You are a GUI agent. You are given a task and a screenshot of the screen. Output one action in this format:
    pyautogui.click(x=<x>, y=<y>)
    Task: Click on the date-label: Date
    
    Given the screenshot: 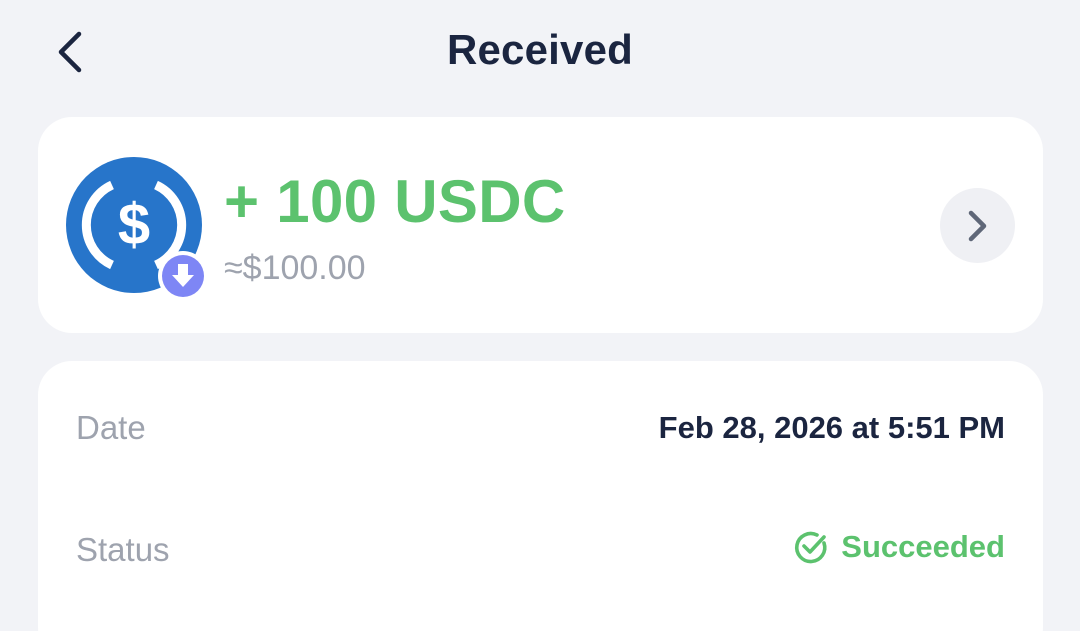 What is the action you would take?
    pyautogui.click(x=111, y=427)
    